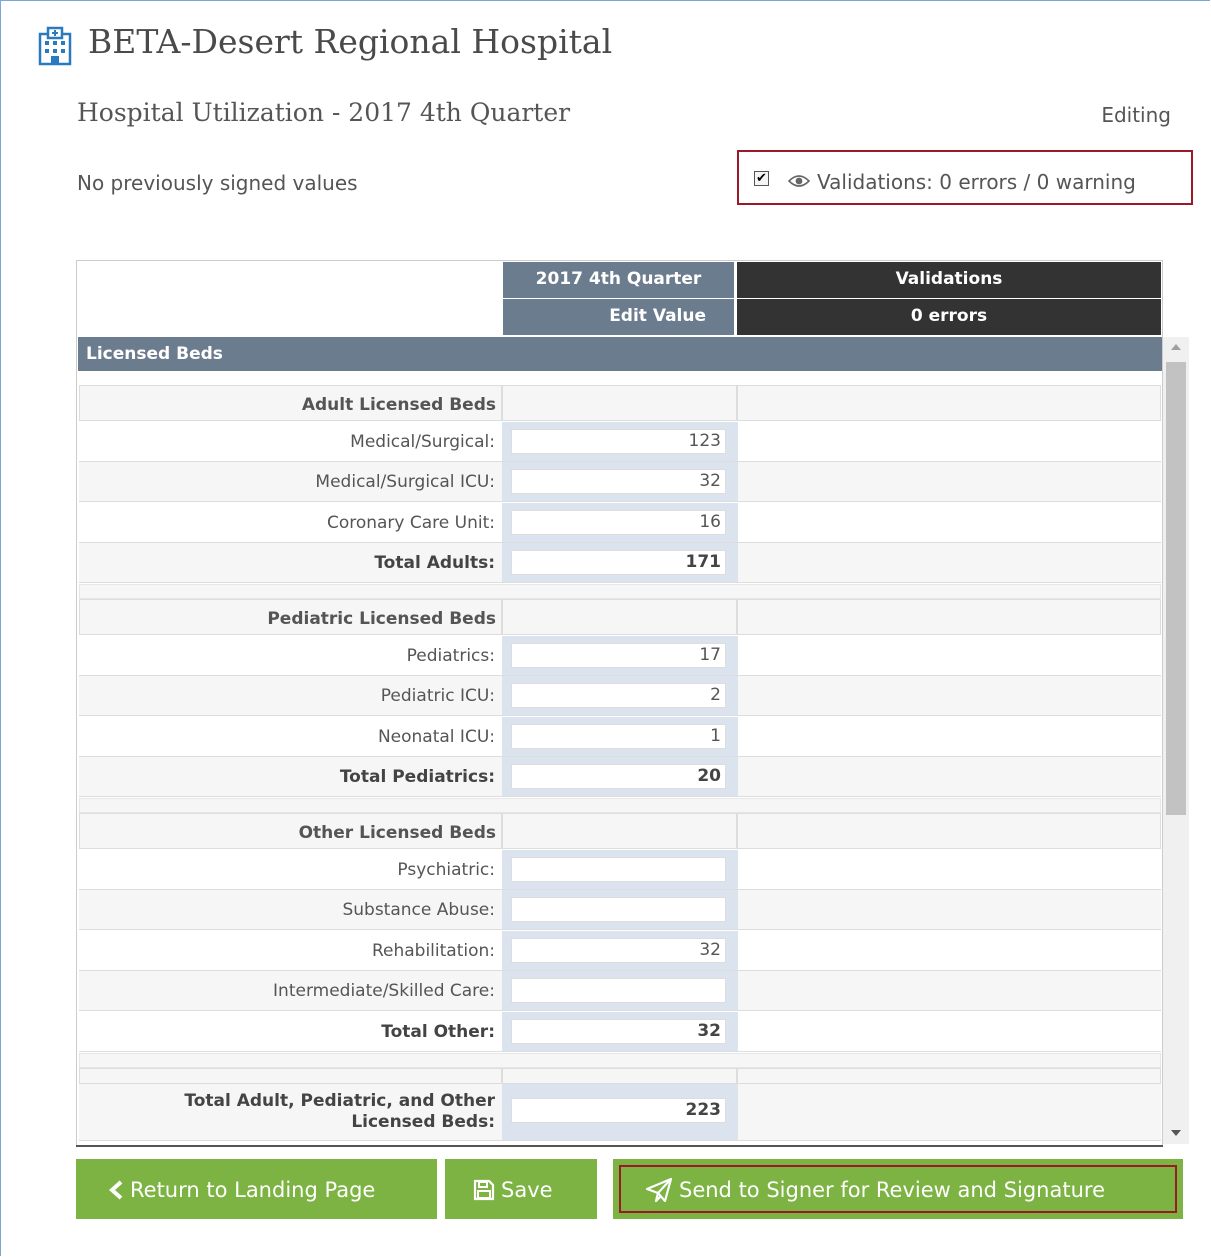 Image resolution: width=1211 pixels, height=1257 pixels. Describe the element at coordinates (446, 870) in the screenshot. I see `row-label: Psychiatric:` at that location.